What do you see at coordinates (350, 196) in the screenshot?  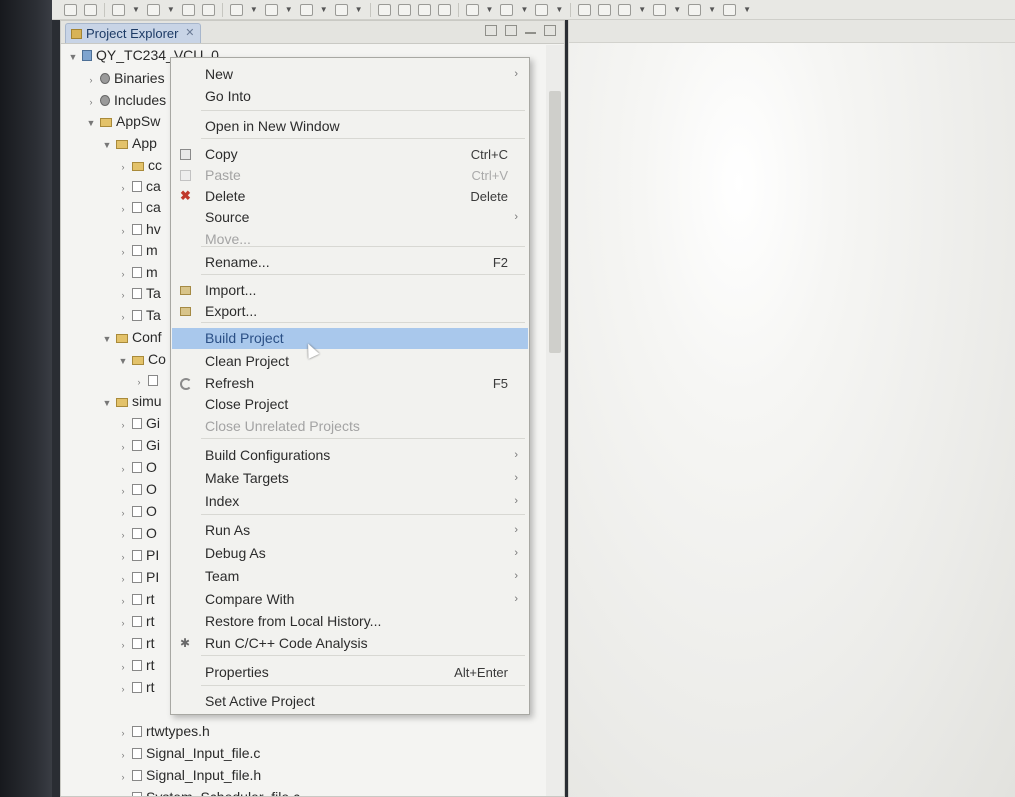 I see `menu-item-delete: ✖ Delete Delete` at bounding box center [350, 196].